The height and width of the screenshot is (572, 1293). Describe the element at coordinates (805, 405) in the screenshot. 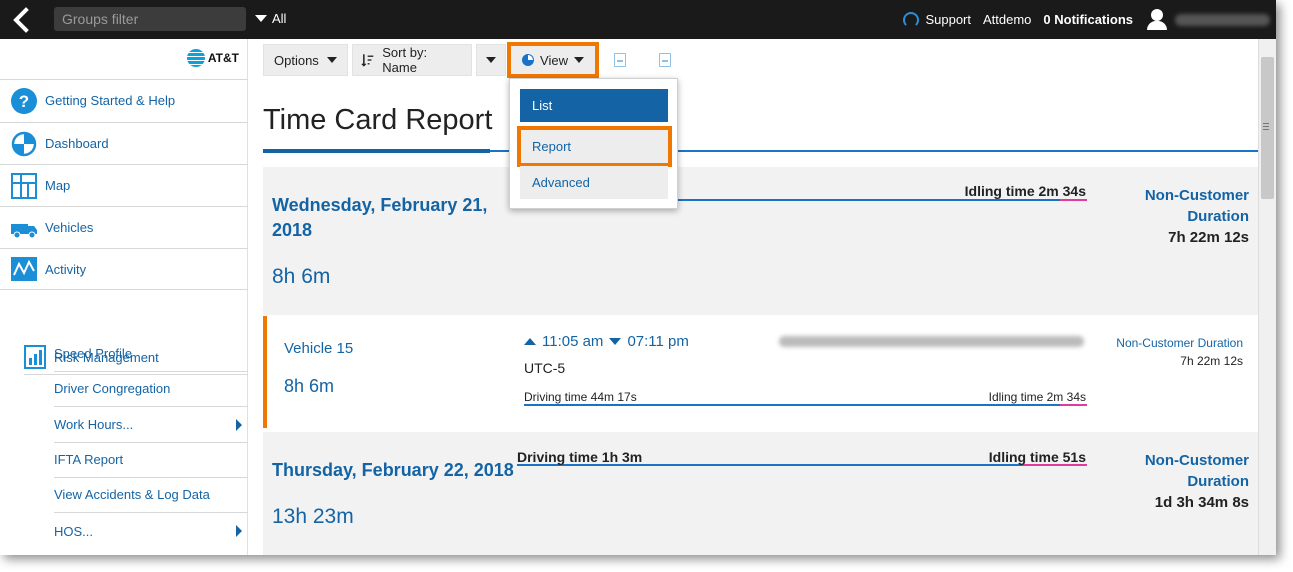

I see `activity-bar` at that location.